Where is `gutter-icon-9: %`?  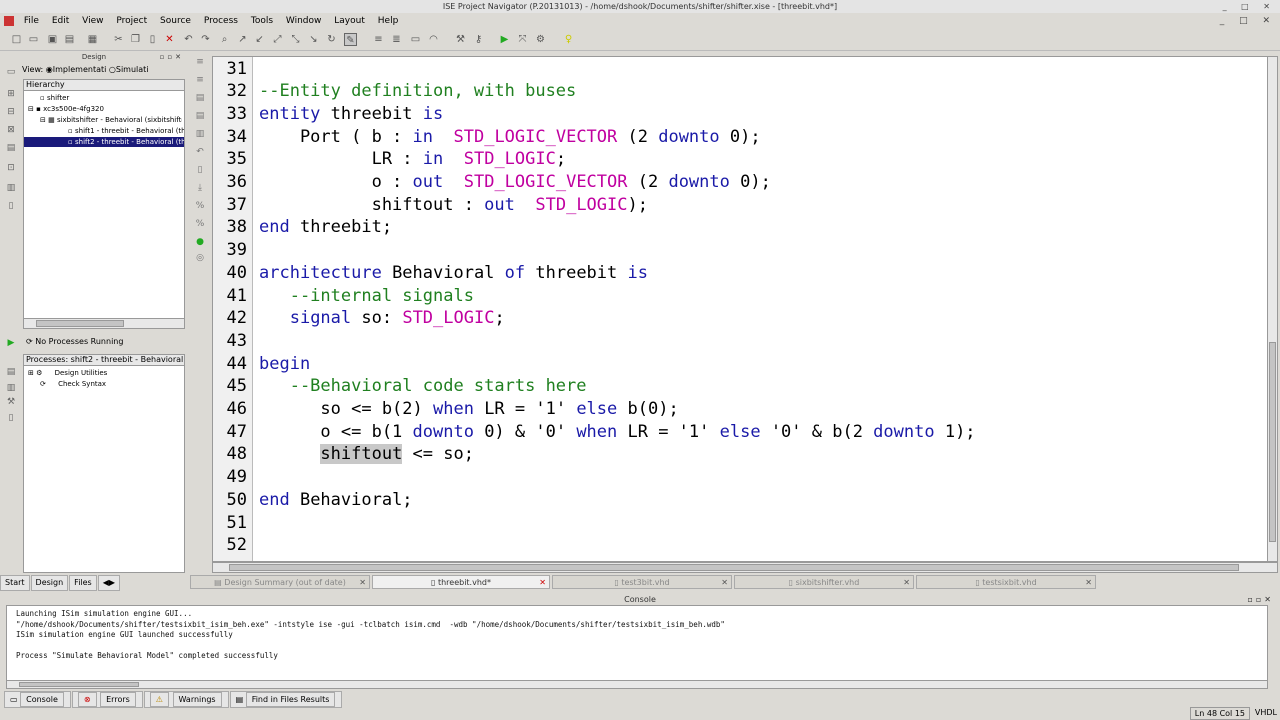
gutter-icon-9: % is located at coordinates (200, 206).